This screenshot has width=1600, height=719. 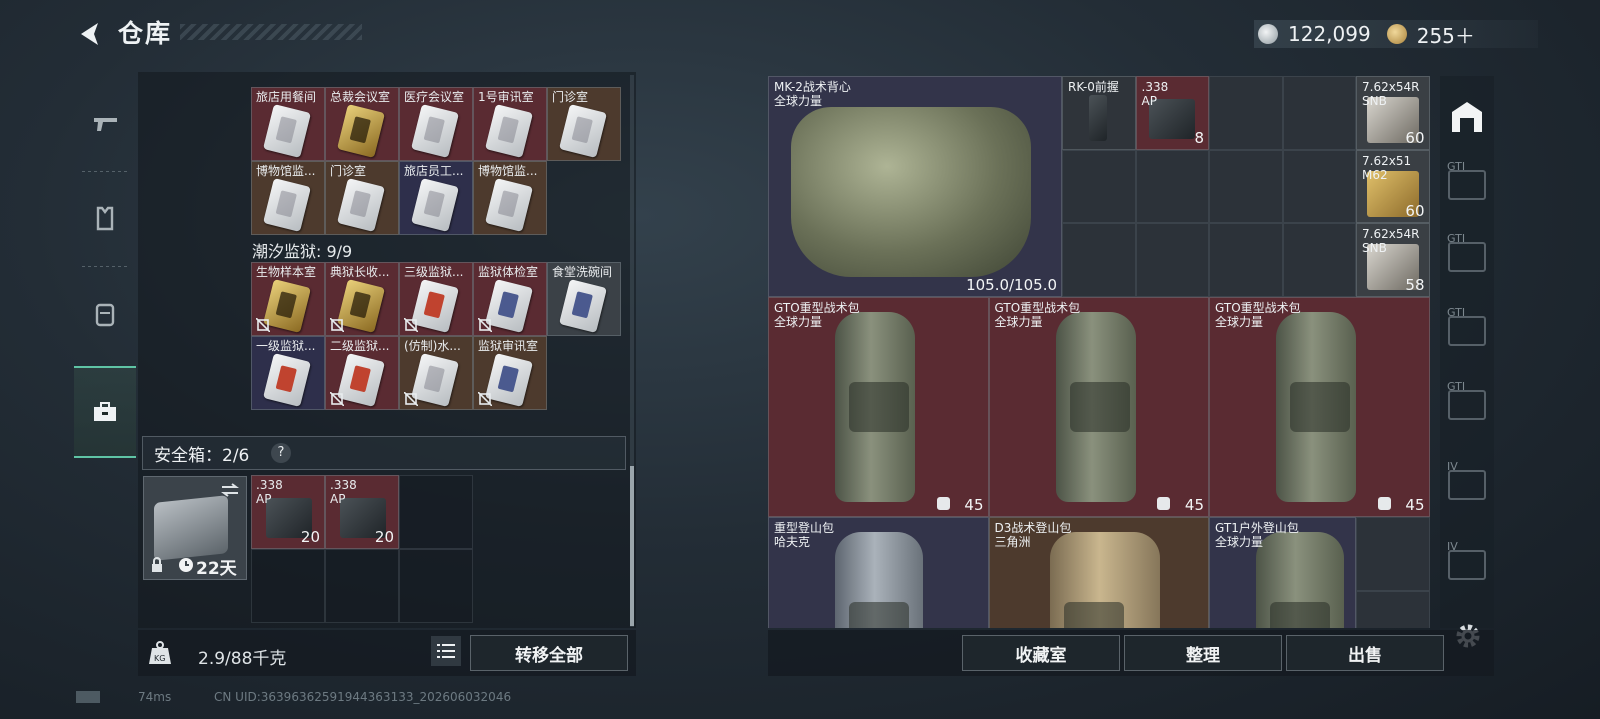 What do you see at coordinates (632, 546) in the screenshot?
I see `scrollbar-thumb` at bounding box center [632, 546].